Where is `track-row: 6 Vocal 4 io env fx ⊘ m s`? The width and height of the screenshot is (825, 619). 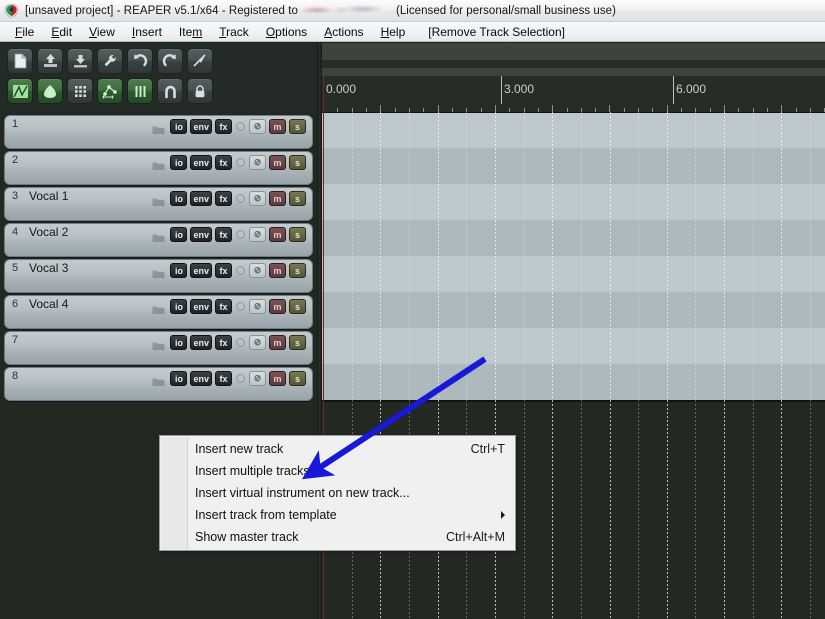 track-row: 6 Vocal 4 io env fx ⊘ m s is located at coordinates (158, 312).